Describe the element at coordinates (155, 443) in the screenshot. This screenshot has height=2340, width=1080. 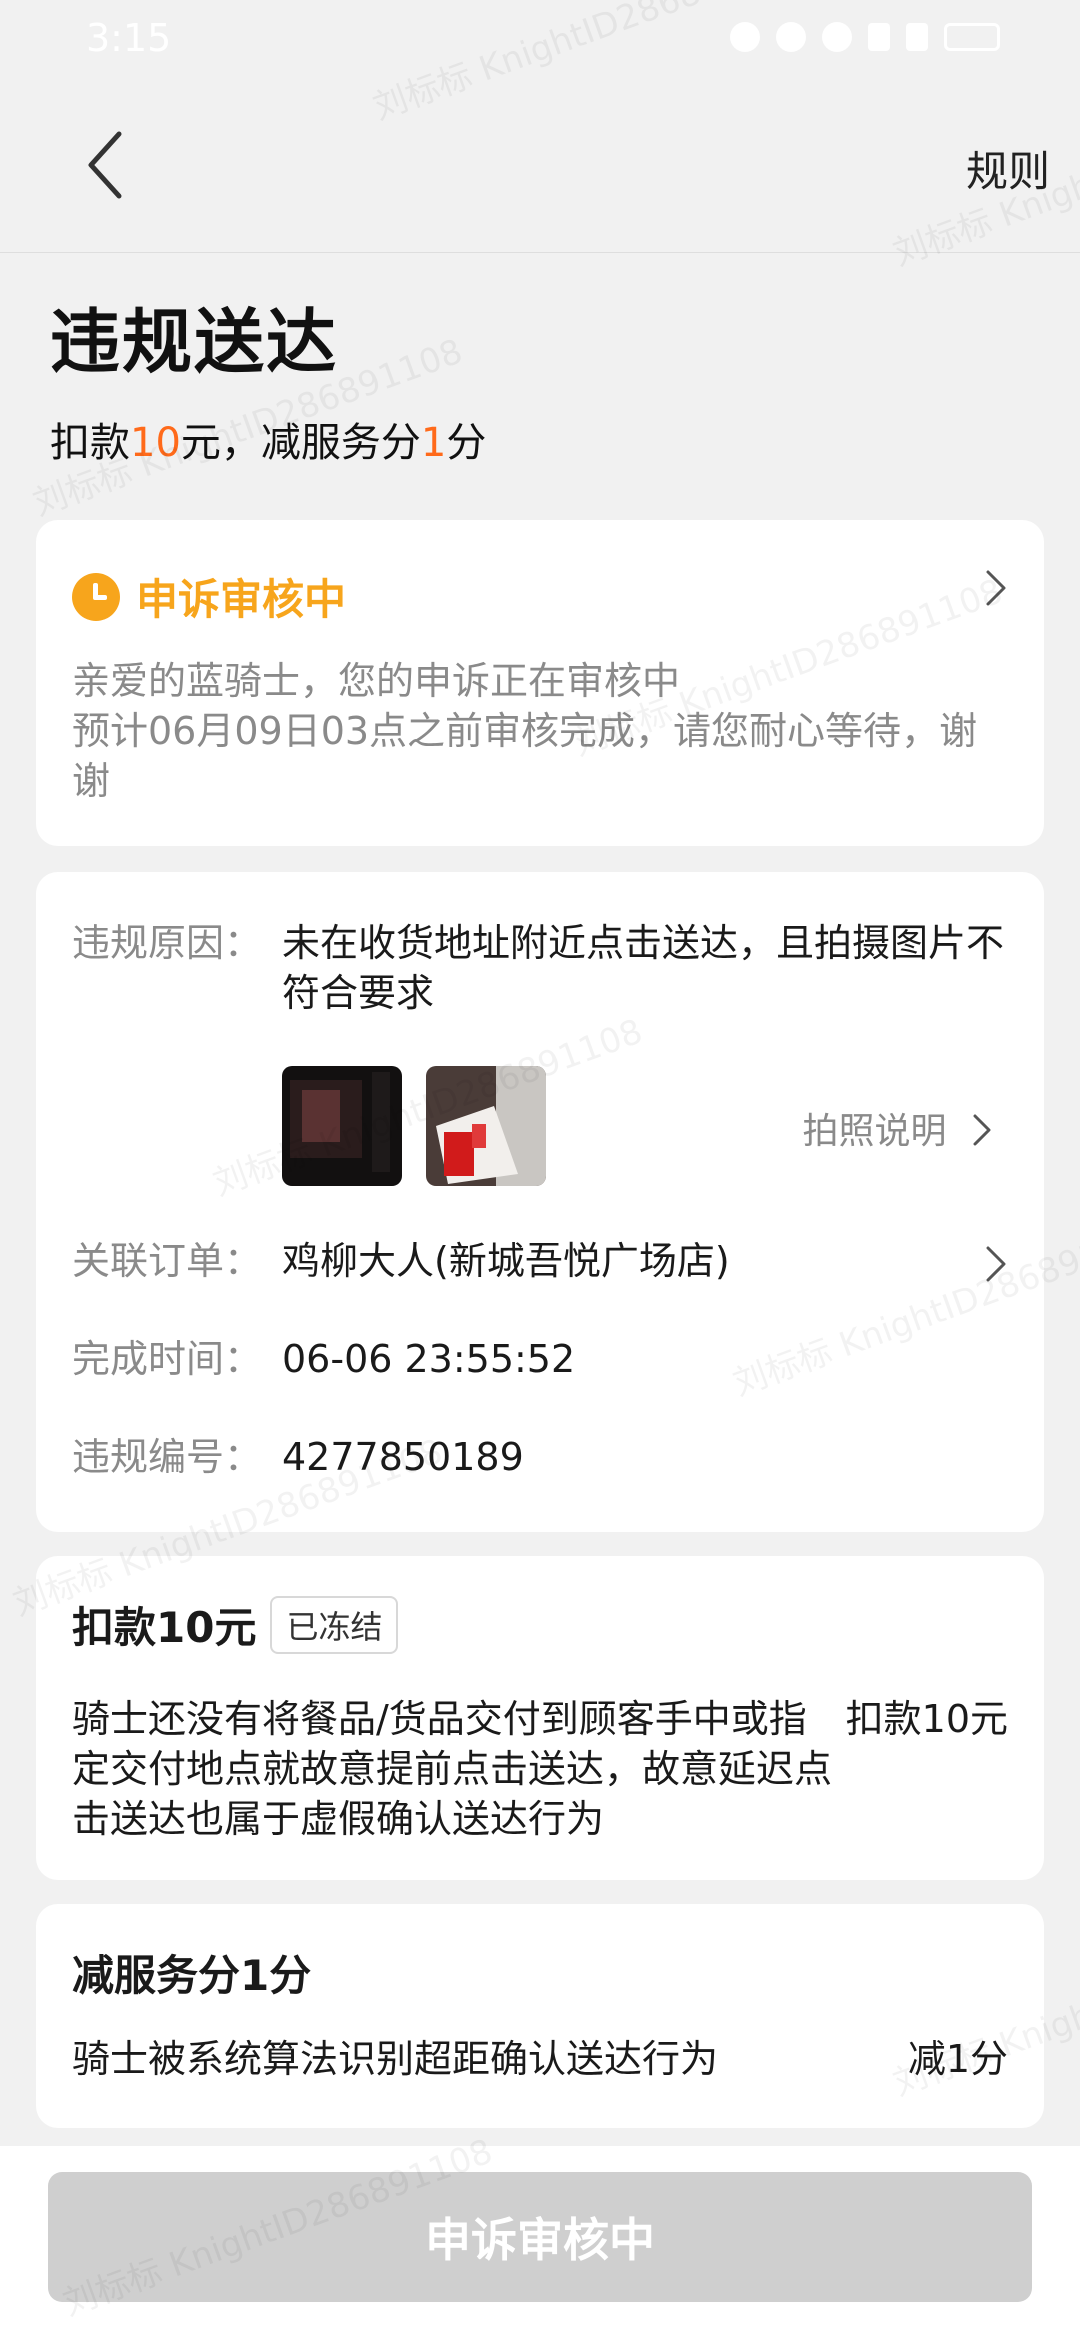
I see `deduct-amount-highlight: 10` at that location.